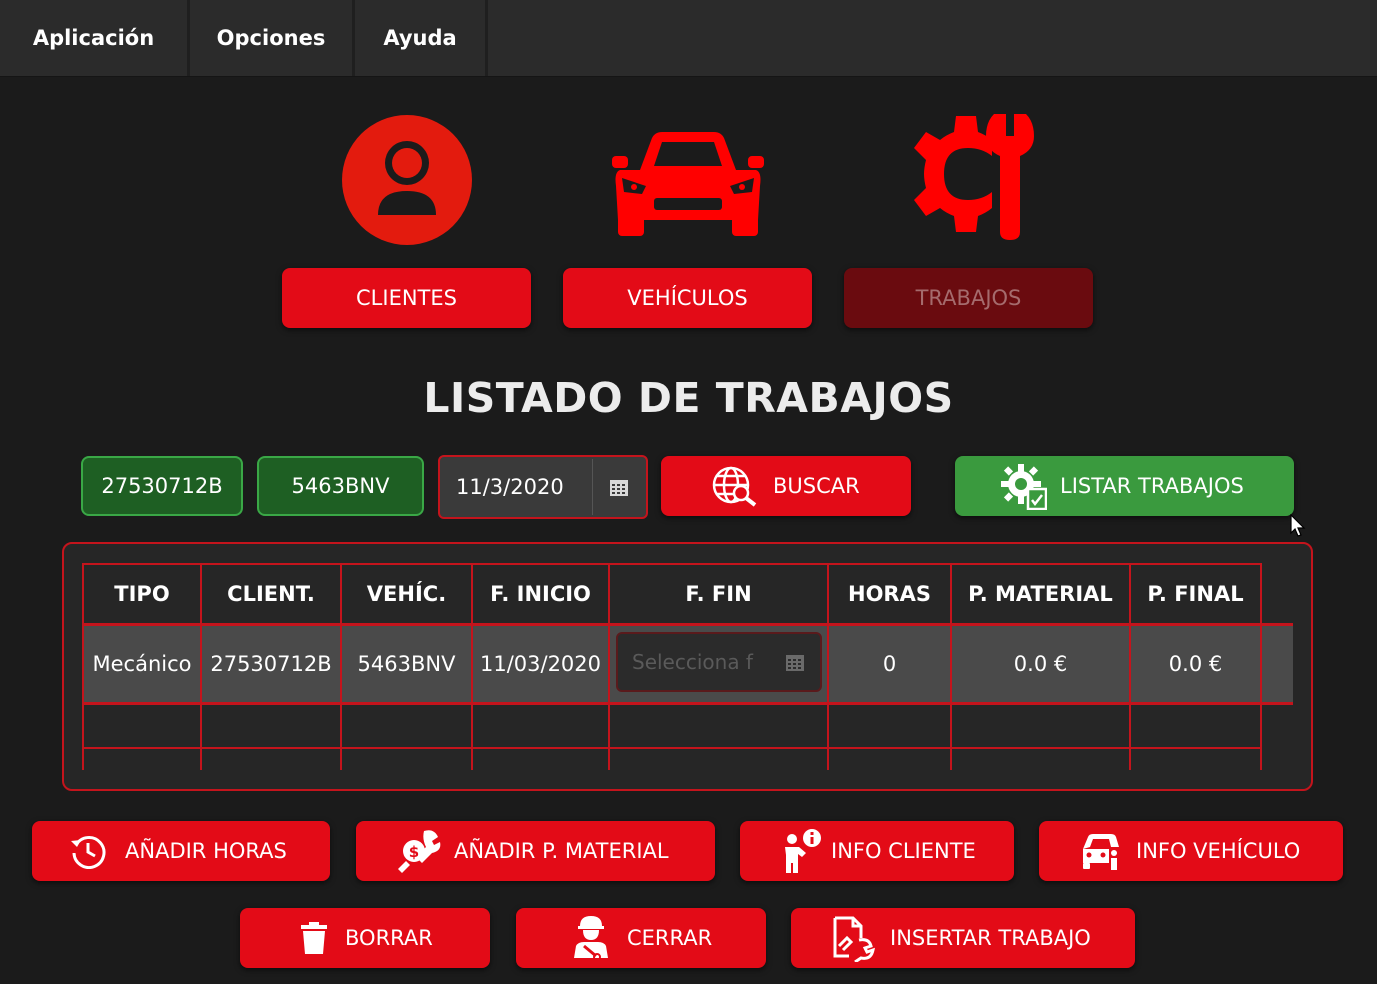 The width and height of the screenshot is (1377, 984). What do you see at coordinates (314, 938) in the screenshot?
I see `trash-icon` at bounding box center [314, 938].